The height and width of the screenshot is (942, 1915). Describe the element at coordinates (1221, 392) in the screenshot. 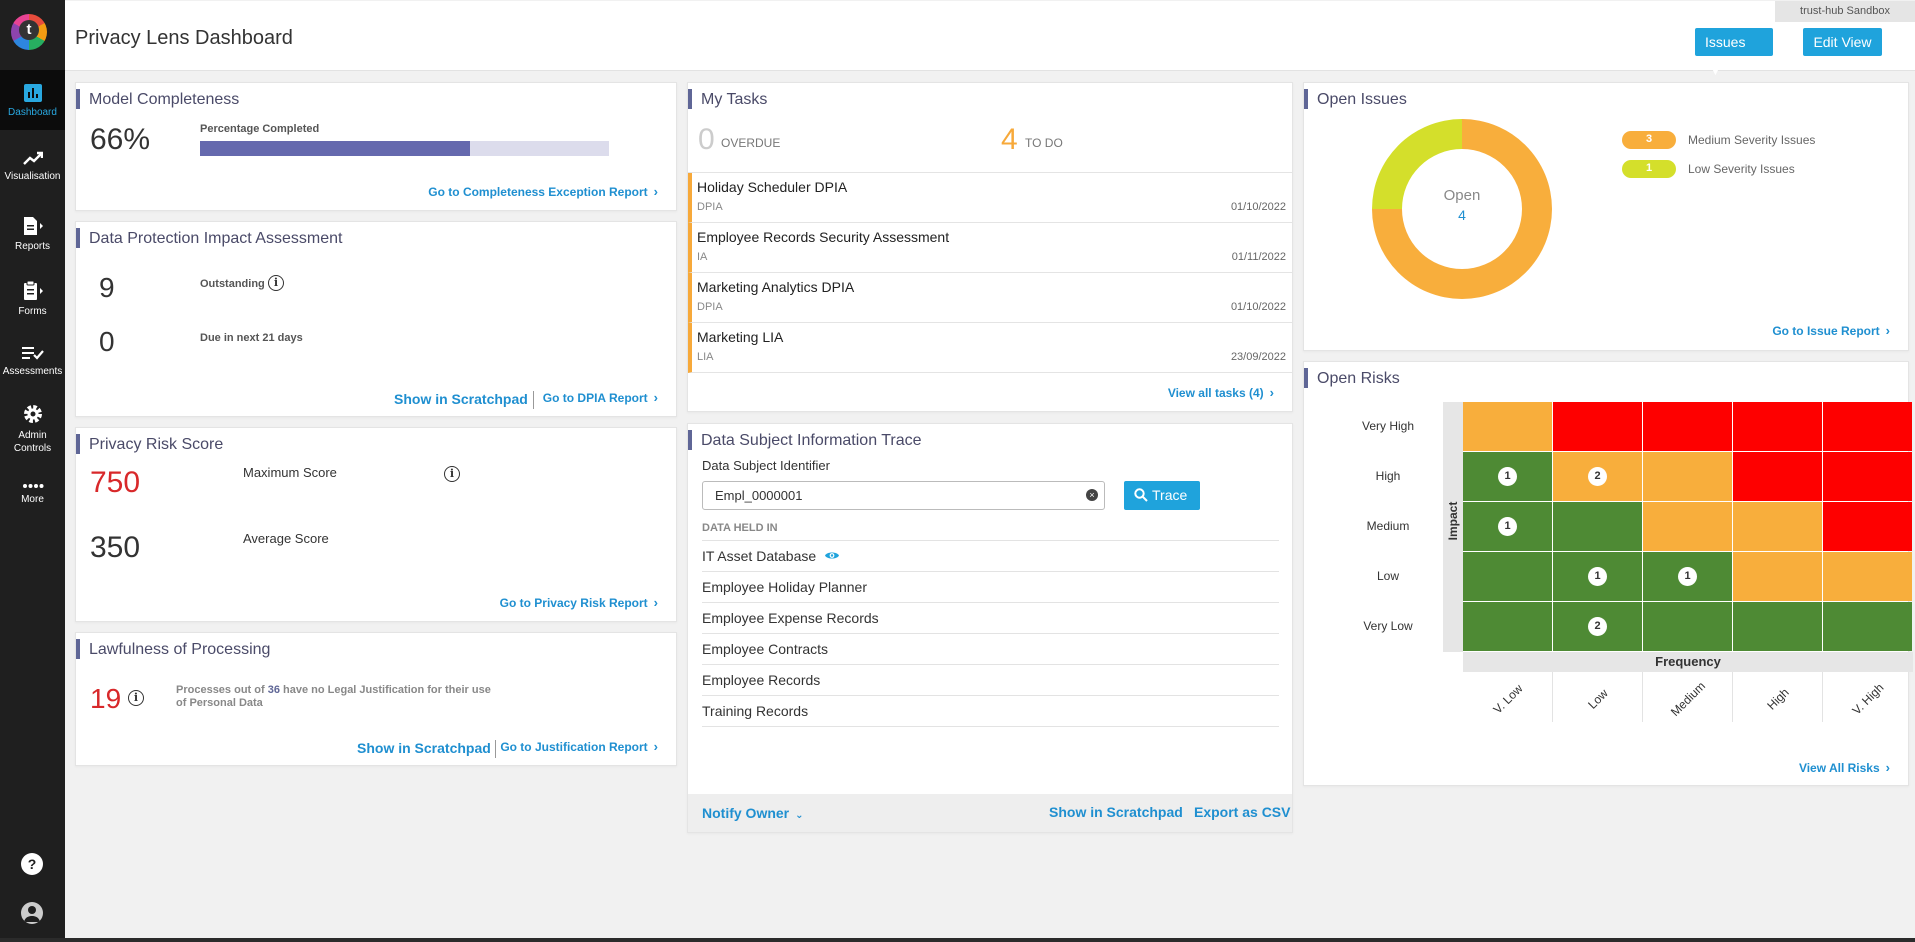

I see `view-all-tasks-link: View all tasks (4) ›` at that location.